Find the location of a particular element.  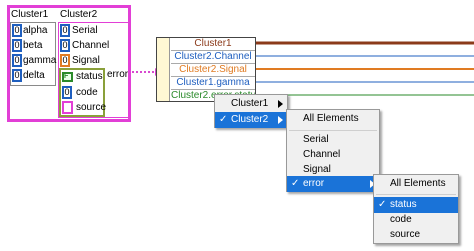

code-label: code is located at coordinates (87, 92).